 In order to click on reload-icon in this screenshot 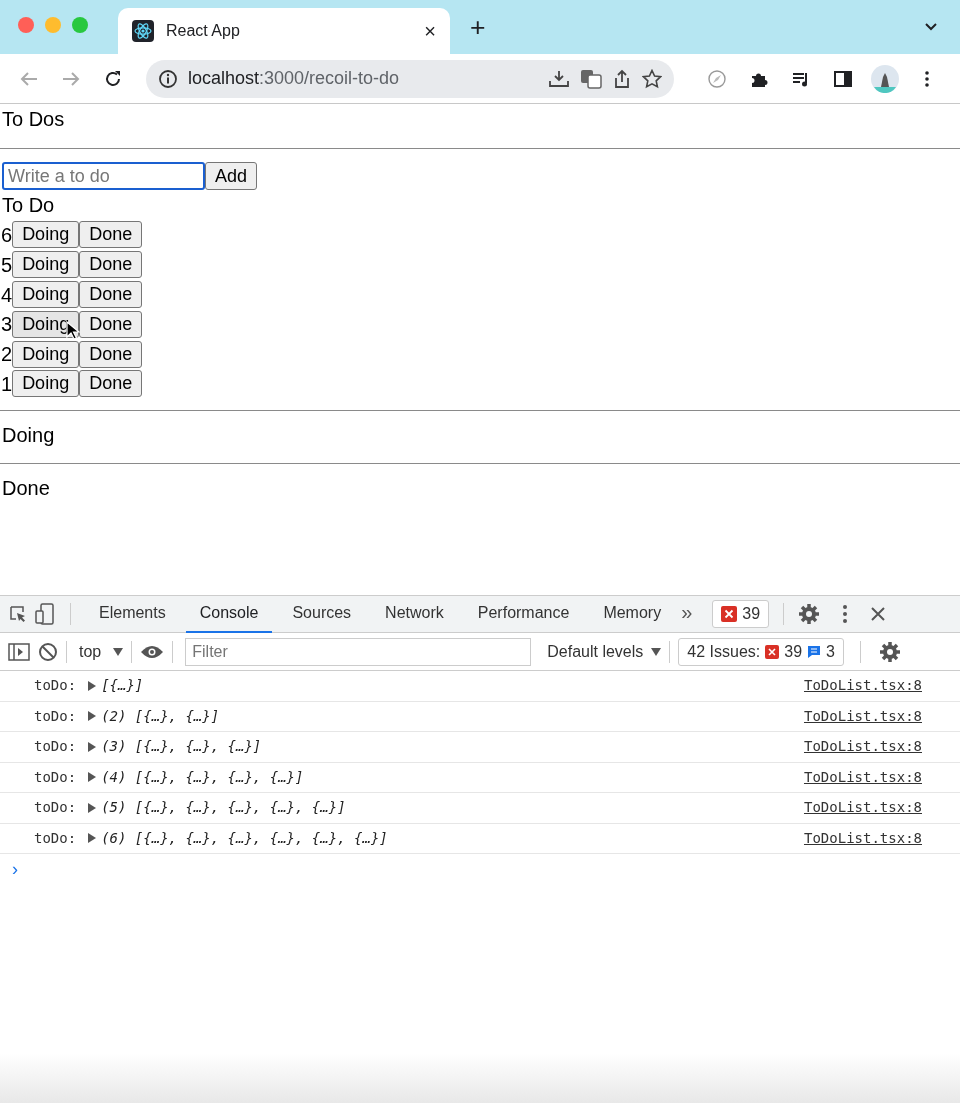, I will do `click(113, 78)`.